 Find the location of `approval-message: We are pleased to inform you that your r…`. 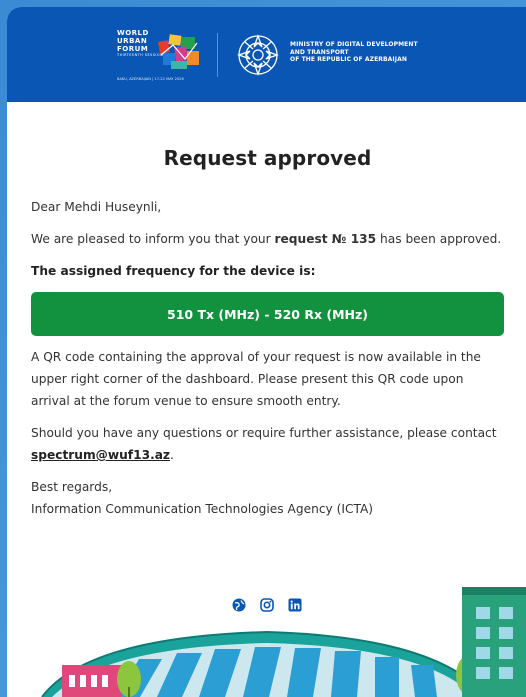

approval-message: We are pleased to inform you that your r… is located at coordinates (267, 239).